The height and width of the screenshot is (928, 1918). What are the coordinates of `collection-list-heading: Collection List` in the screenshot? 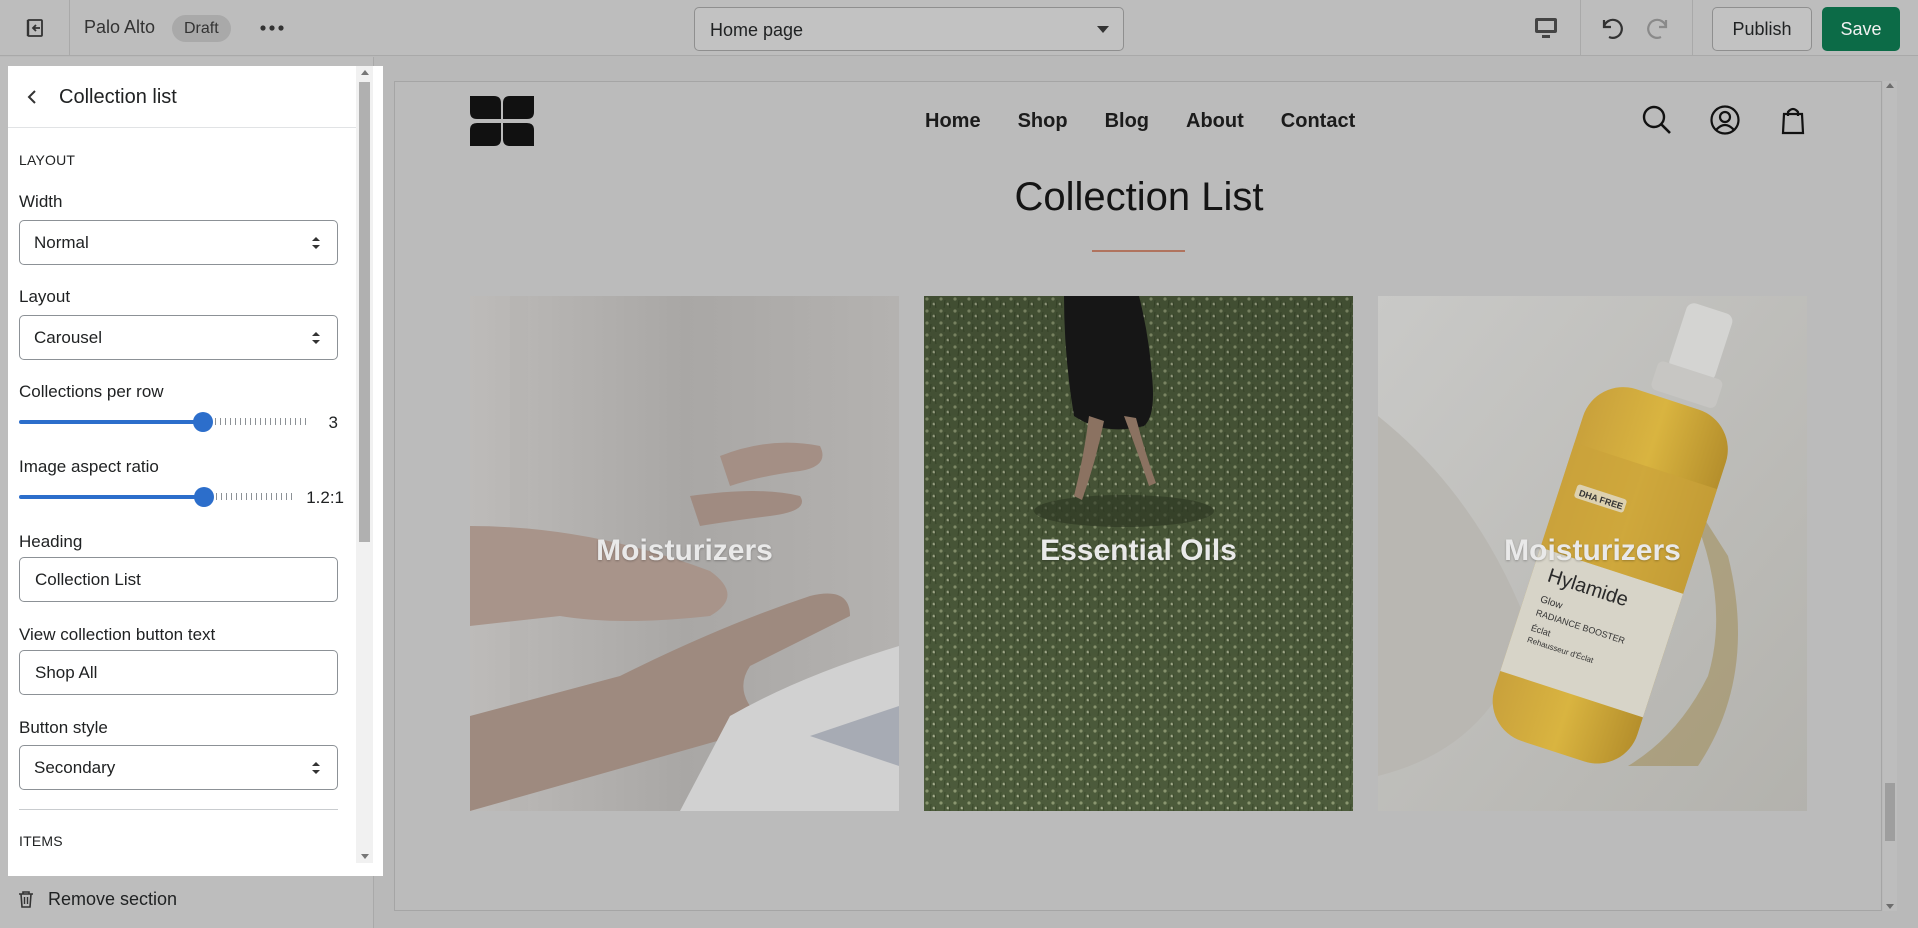 It's located at (1139, 197).